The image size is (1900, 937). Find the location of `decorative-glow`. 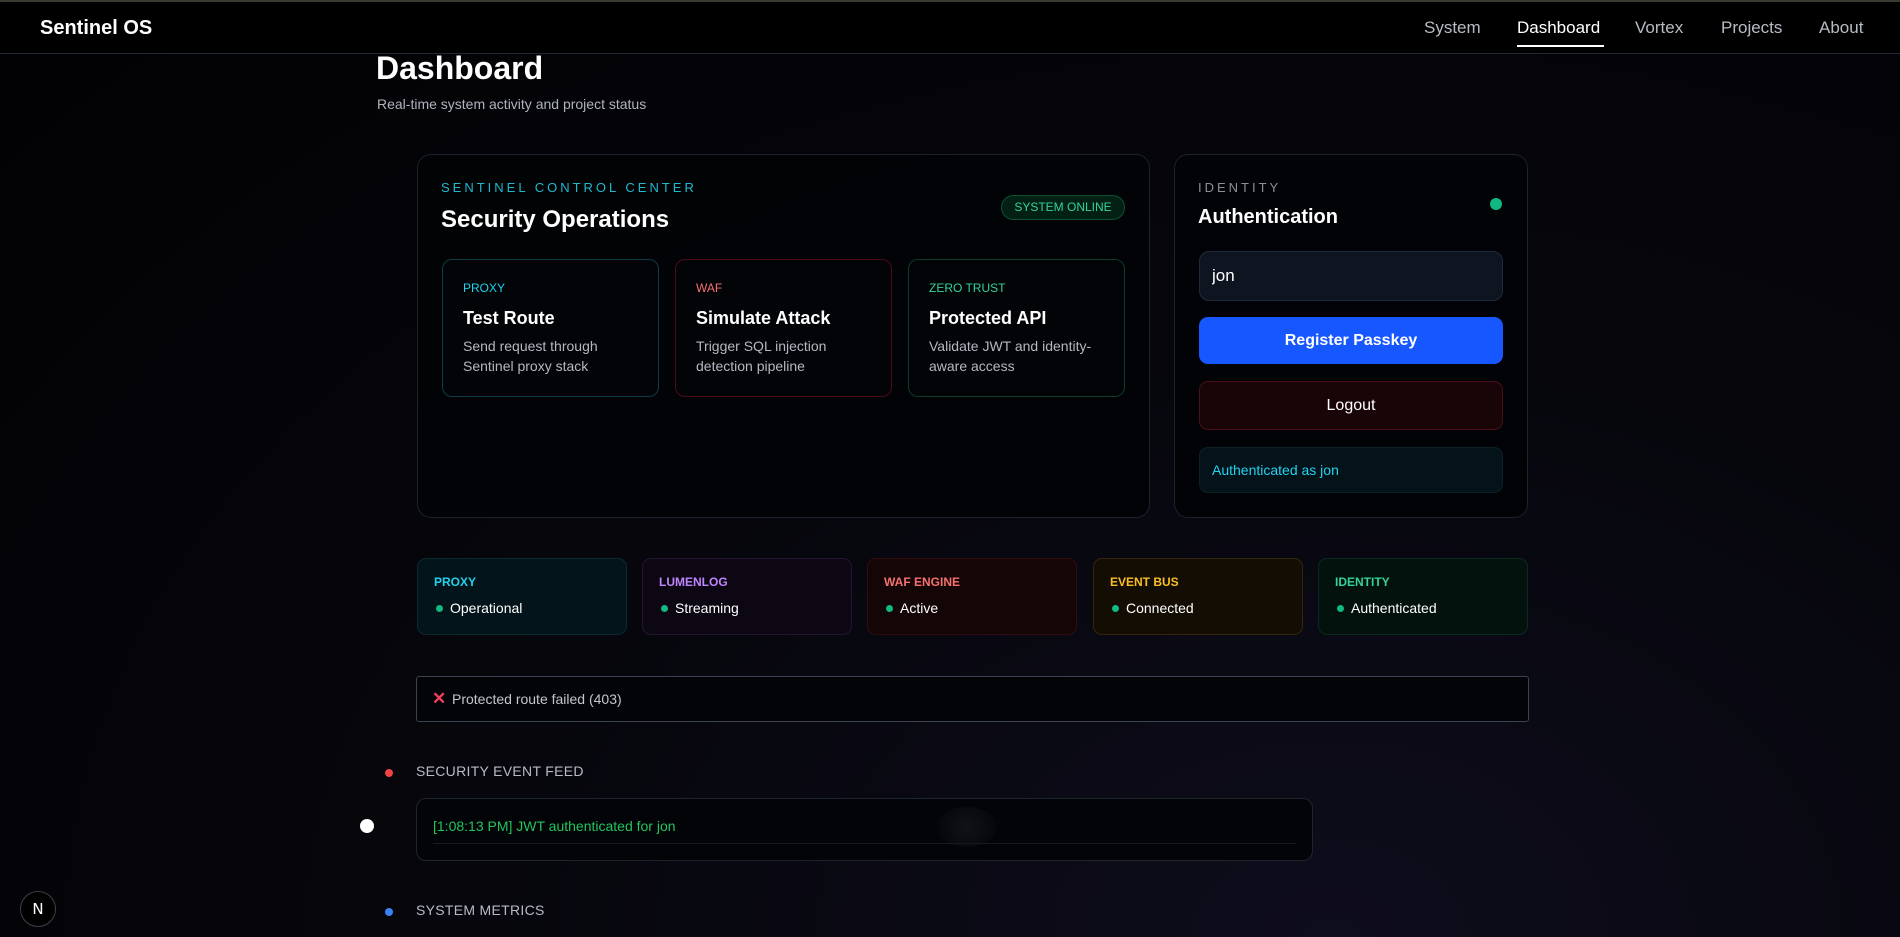

decorative-glow is located at coordinates (967, 827).